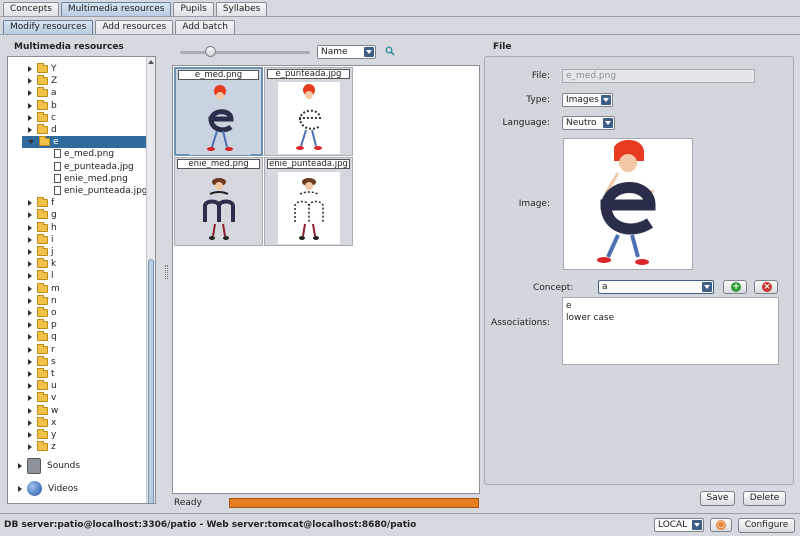  I want to click on tree-folder: g, so click(42, 214).